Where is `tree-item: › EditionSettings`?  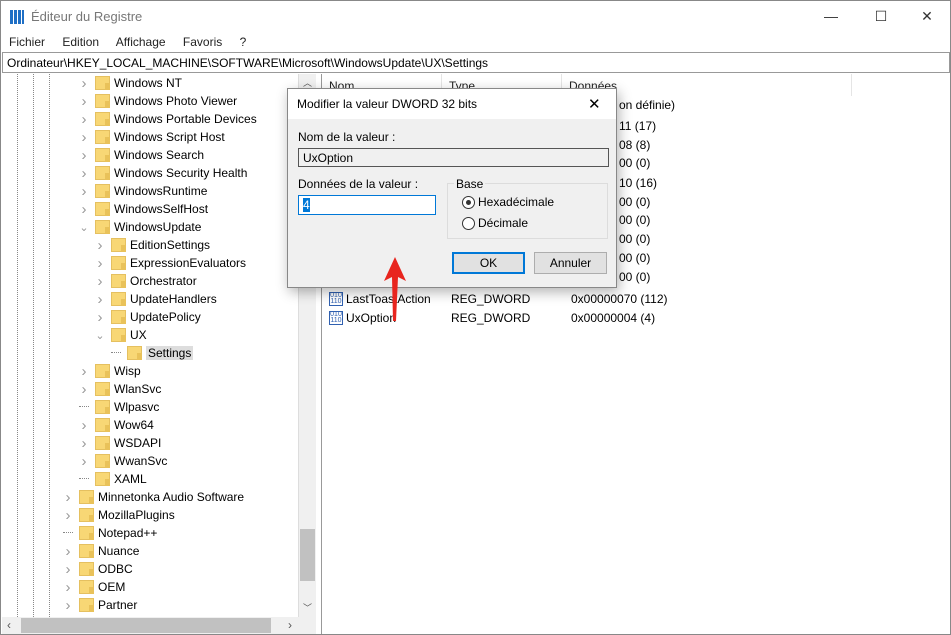 tree-item: › EditionSettings is located at coordinates (153, 245).